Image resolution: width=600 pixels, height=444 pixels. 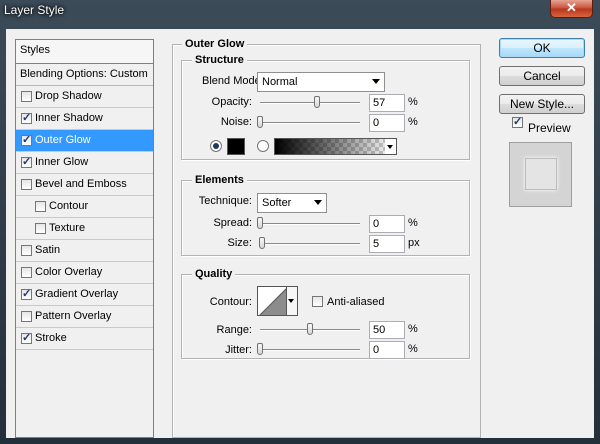 What do you see at coordinates (215, 44) in the screenshot?
I see `outer-glow-title: Outer Glow` at bounding box center [215, 44].